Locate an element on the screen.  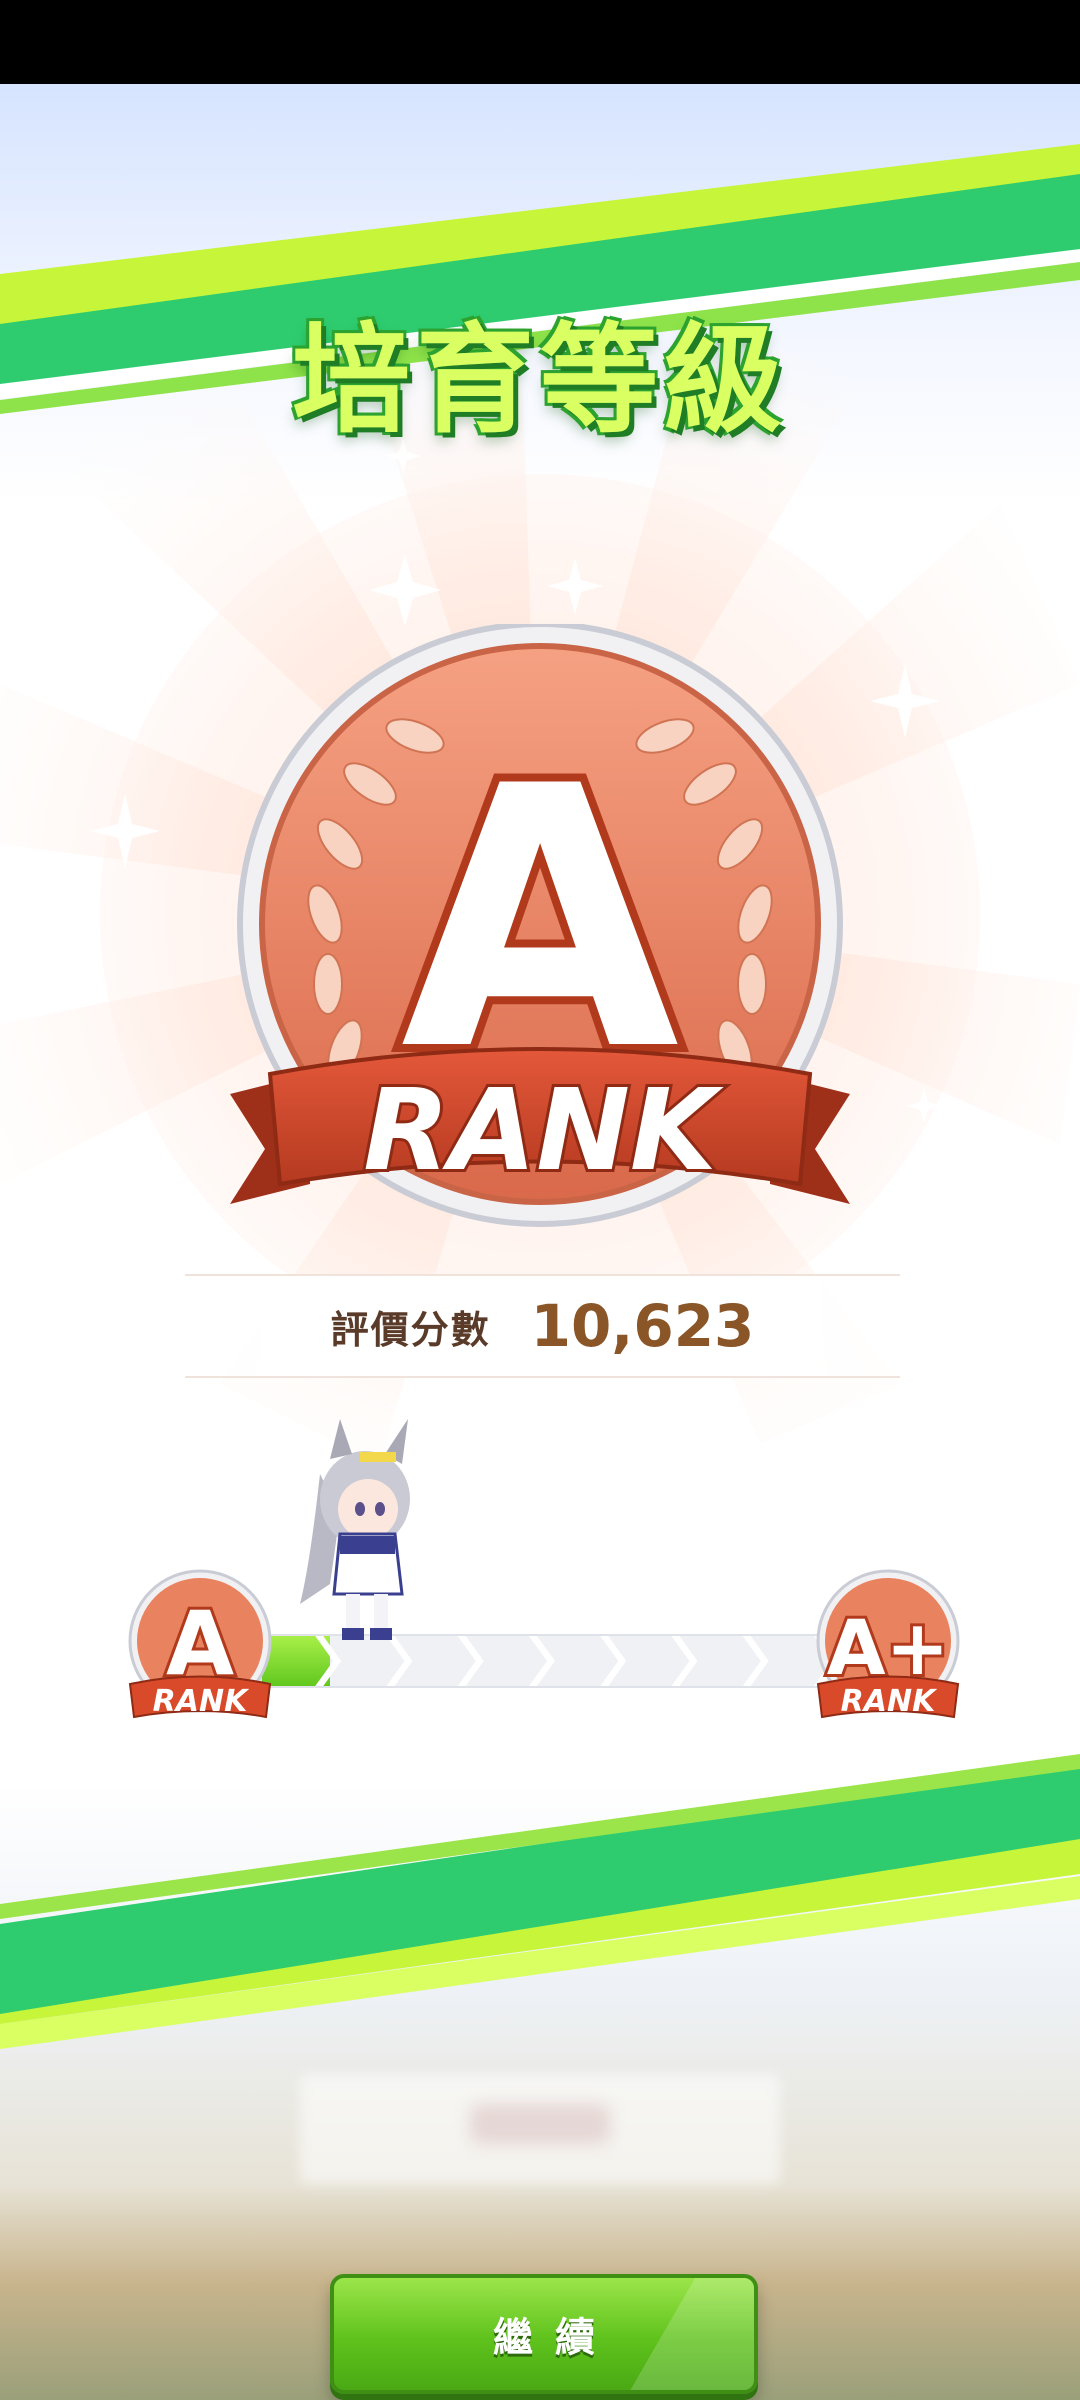
next-rank-word: RANK is located at coordinates (889, 1701).